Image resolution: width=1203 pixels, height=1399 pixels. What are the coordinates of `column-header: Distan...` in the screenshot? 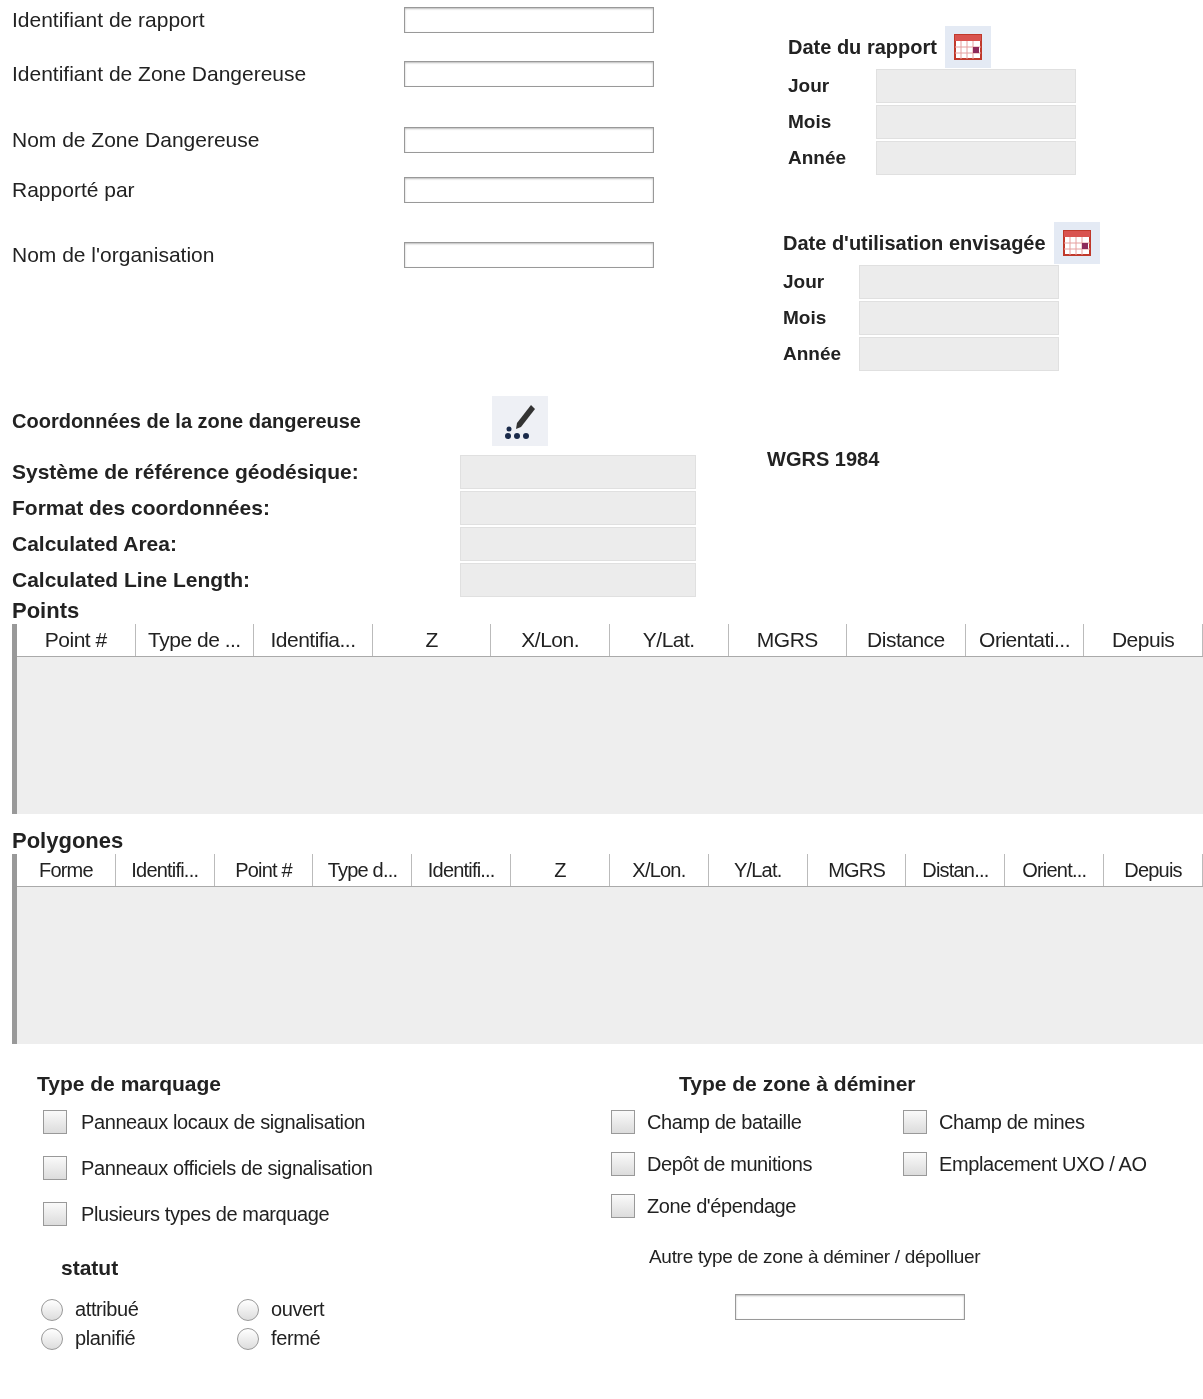 It's located at (956, 870).